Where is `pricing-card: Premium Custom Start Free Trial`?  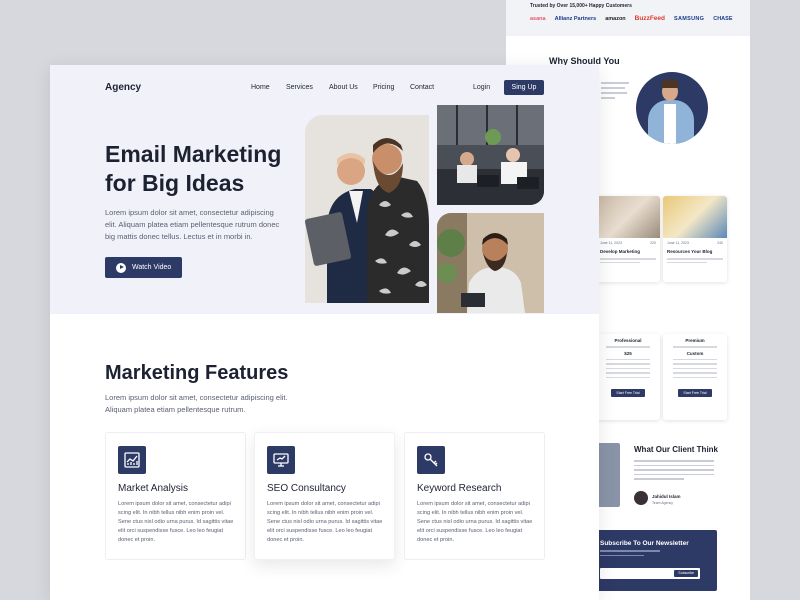
pricing-card: Premium Custom Start Free Trial is located at coordinates (695, 377).